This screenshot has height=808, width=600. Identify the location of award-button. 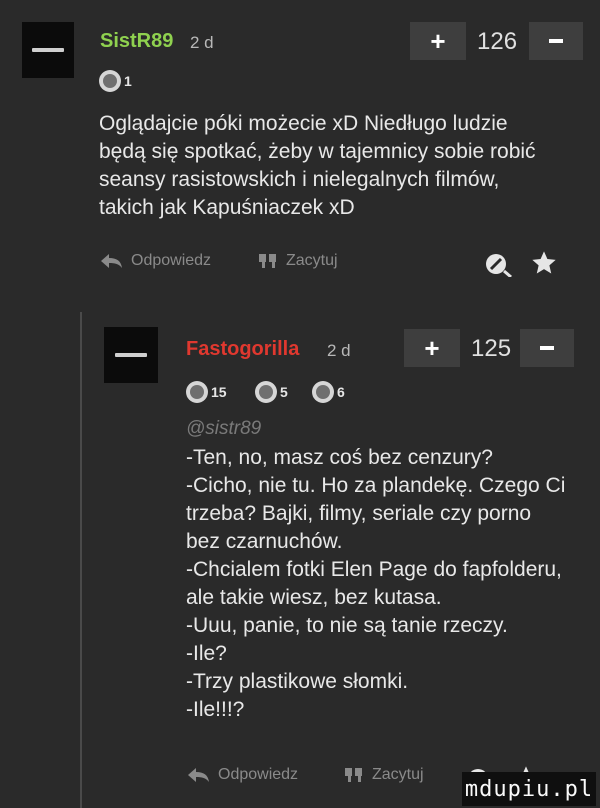
(498, 266).